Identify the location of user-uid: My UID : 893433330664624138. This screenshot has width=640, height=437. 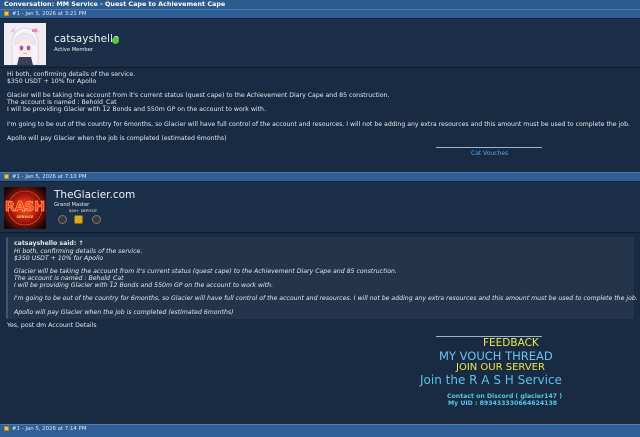
(503, 403).